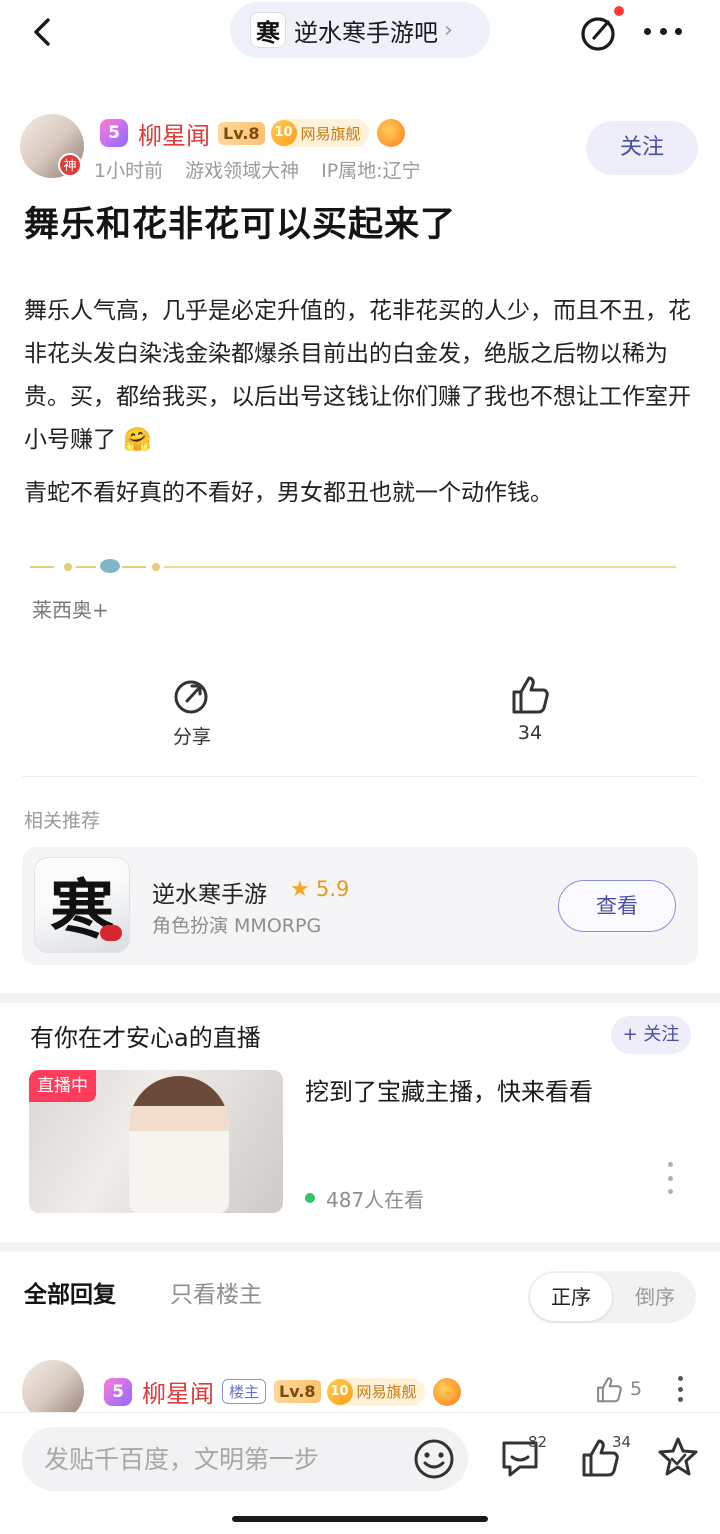 This screenshot has width=720, height=1534. Describe the element at coordinates (360, 906) in the screenshot. I see `related-game-card: 寒 逆水寒手游 ★ 5.9 角色扮演 MMORPG 查看` at that location.